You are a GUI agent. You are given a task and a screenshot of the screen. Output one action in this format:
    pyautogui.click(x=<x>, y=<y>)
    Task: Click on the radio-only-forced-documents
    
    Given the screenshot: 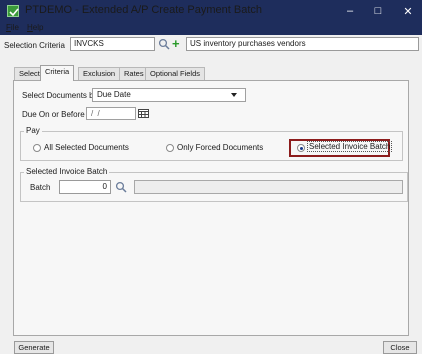 What is the action you would take?
    pyautogui.click(x=170, y=148)
    